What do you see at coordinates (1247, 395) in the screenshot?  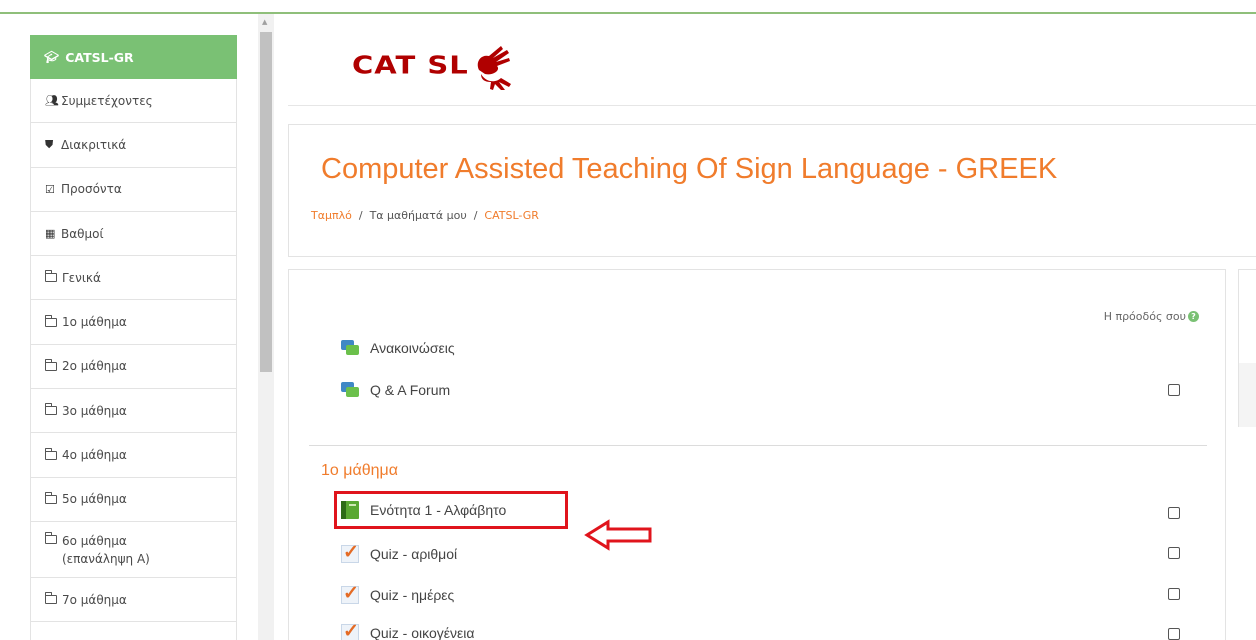 I see `right-block-strip` at bounding box center [1247, 395].